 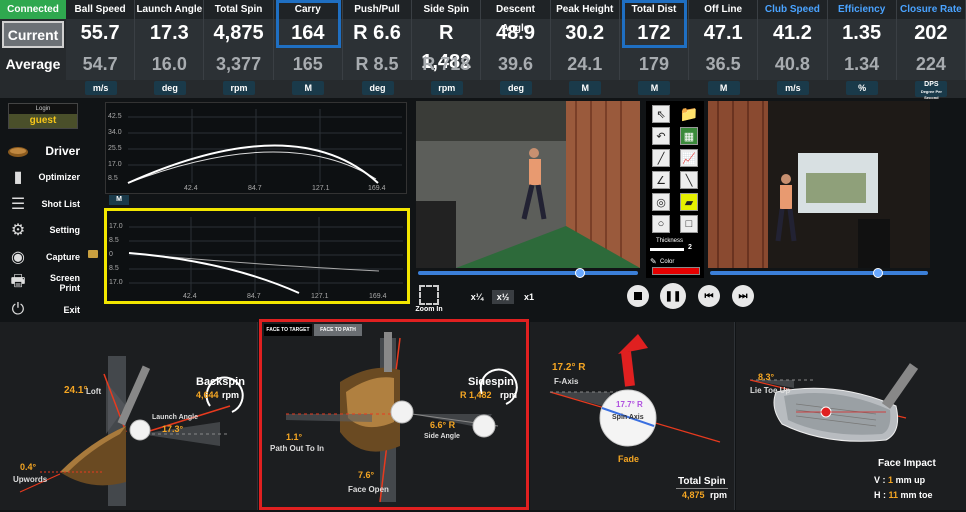 What do you see at coordinates (62, 151) in the screenshot?
I see `club-name: Driver` at bounding box center [62, 151].